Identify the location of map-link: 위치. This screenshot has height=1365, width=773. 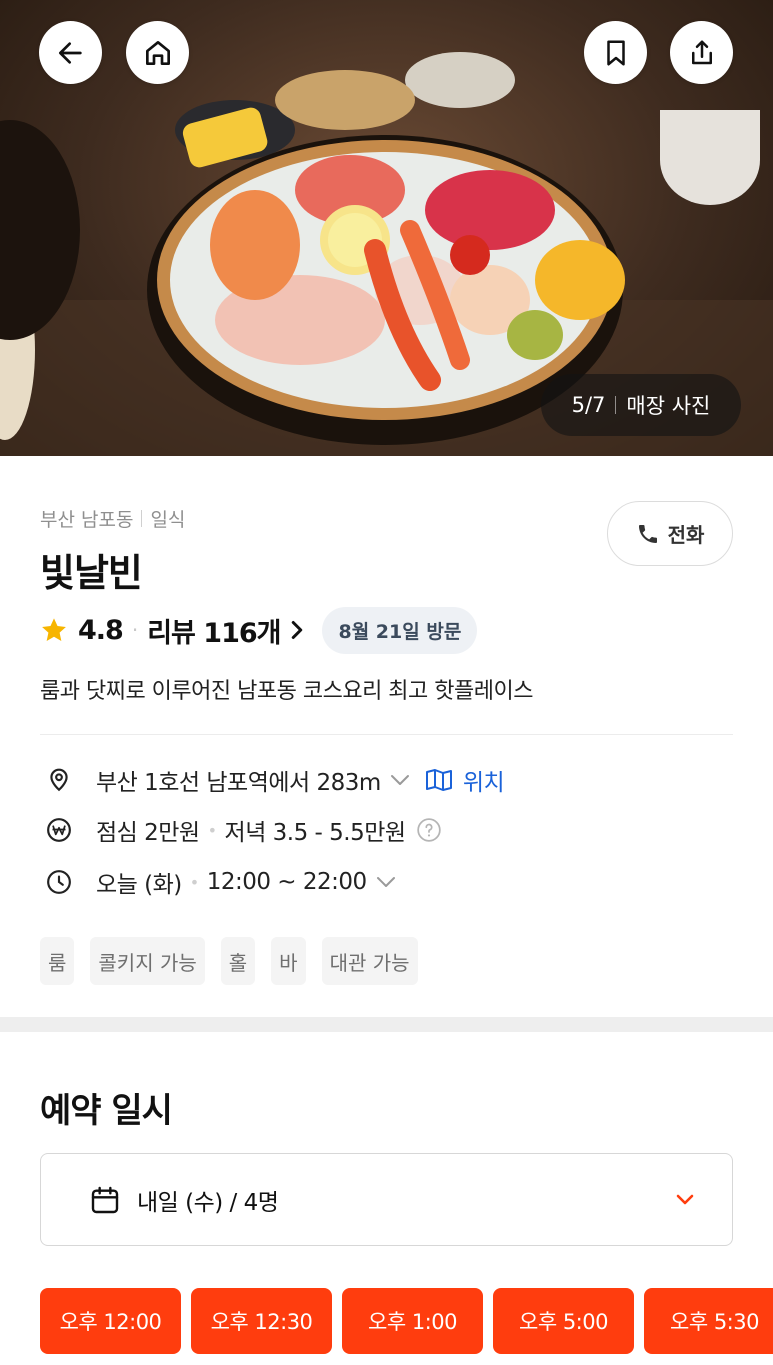
(465, 780).